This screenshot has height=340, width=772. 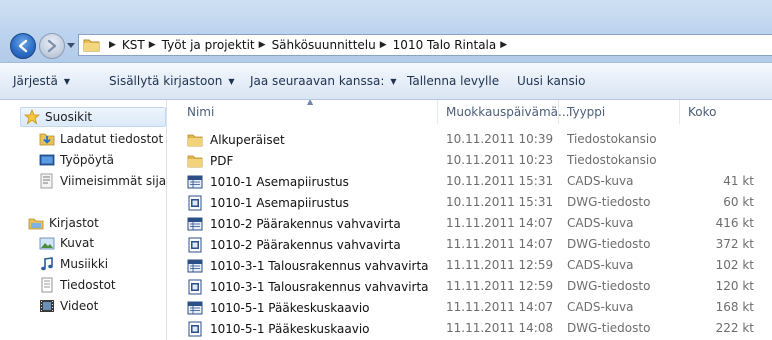 What do you see at coordinates (52, 46) in the screenshot?
I see `forward-button` at bounding box center [52, 46].